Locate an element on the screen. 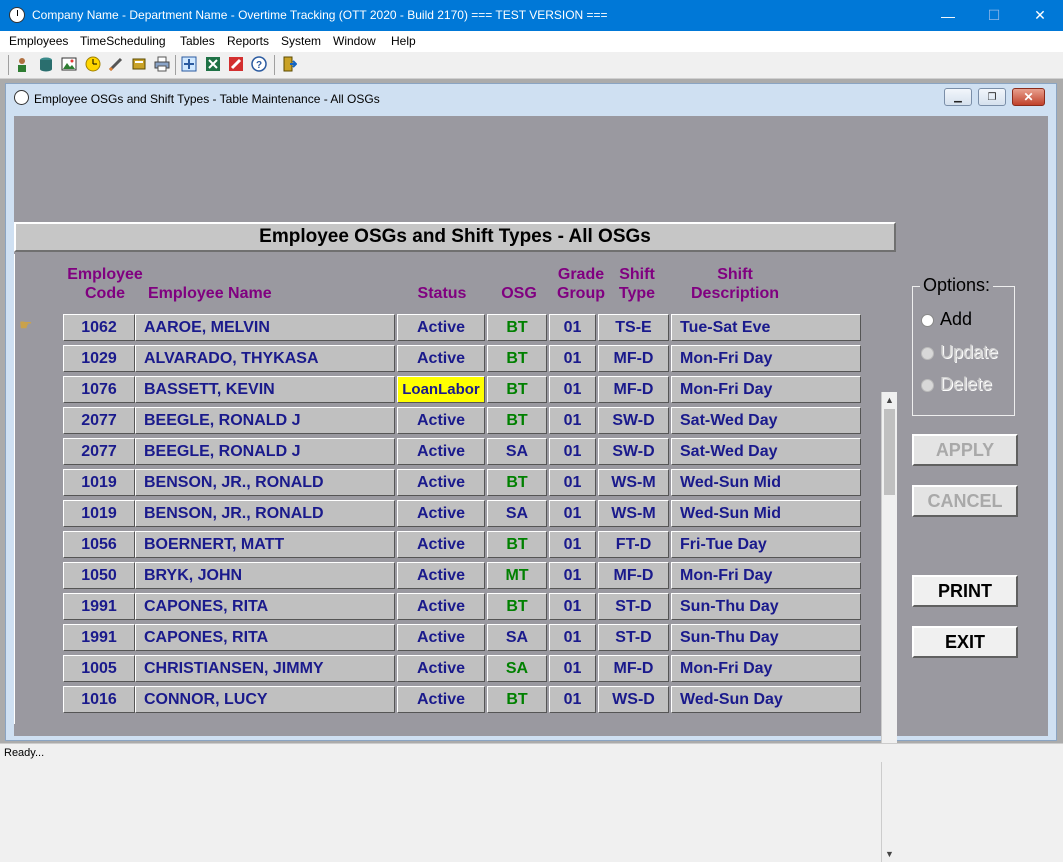 The height and width of the screenshot is (862, 1063). cell-code: 1029 is located at coordinates (99, 358).